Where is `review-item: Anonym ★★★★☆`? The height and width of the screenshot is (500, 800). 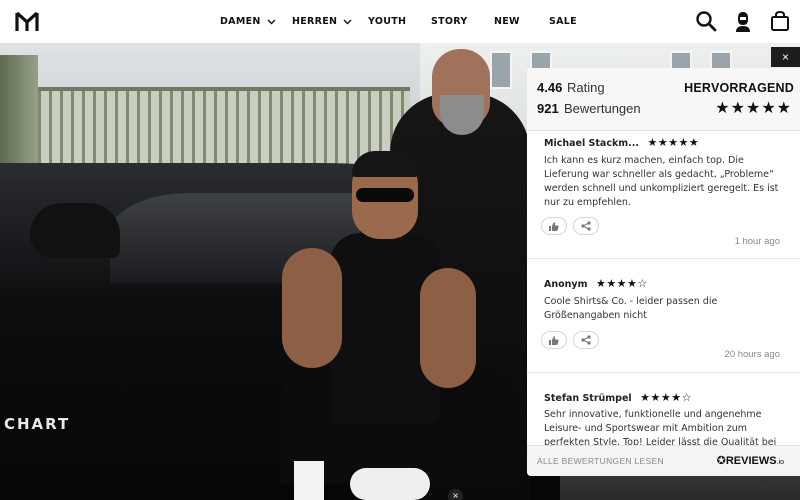 review-item: Anonym ★★★★☆ is located at coordinates (663, 283).